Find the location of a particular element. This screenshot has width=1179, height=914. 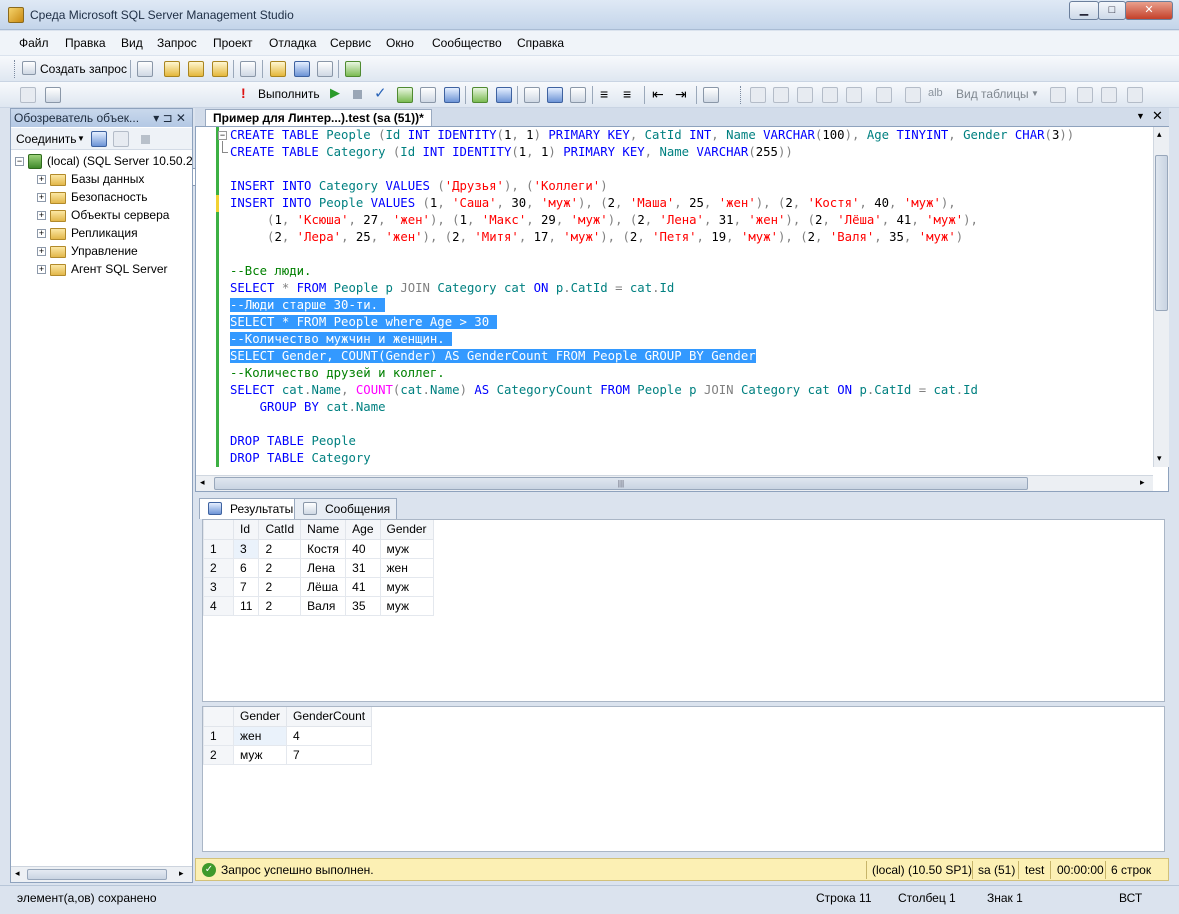

table-cell: Костя is located at coordinates (323, 548).